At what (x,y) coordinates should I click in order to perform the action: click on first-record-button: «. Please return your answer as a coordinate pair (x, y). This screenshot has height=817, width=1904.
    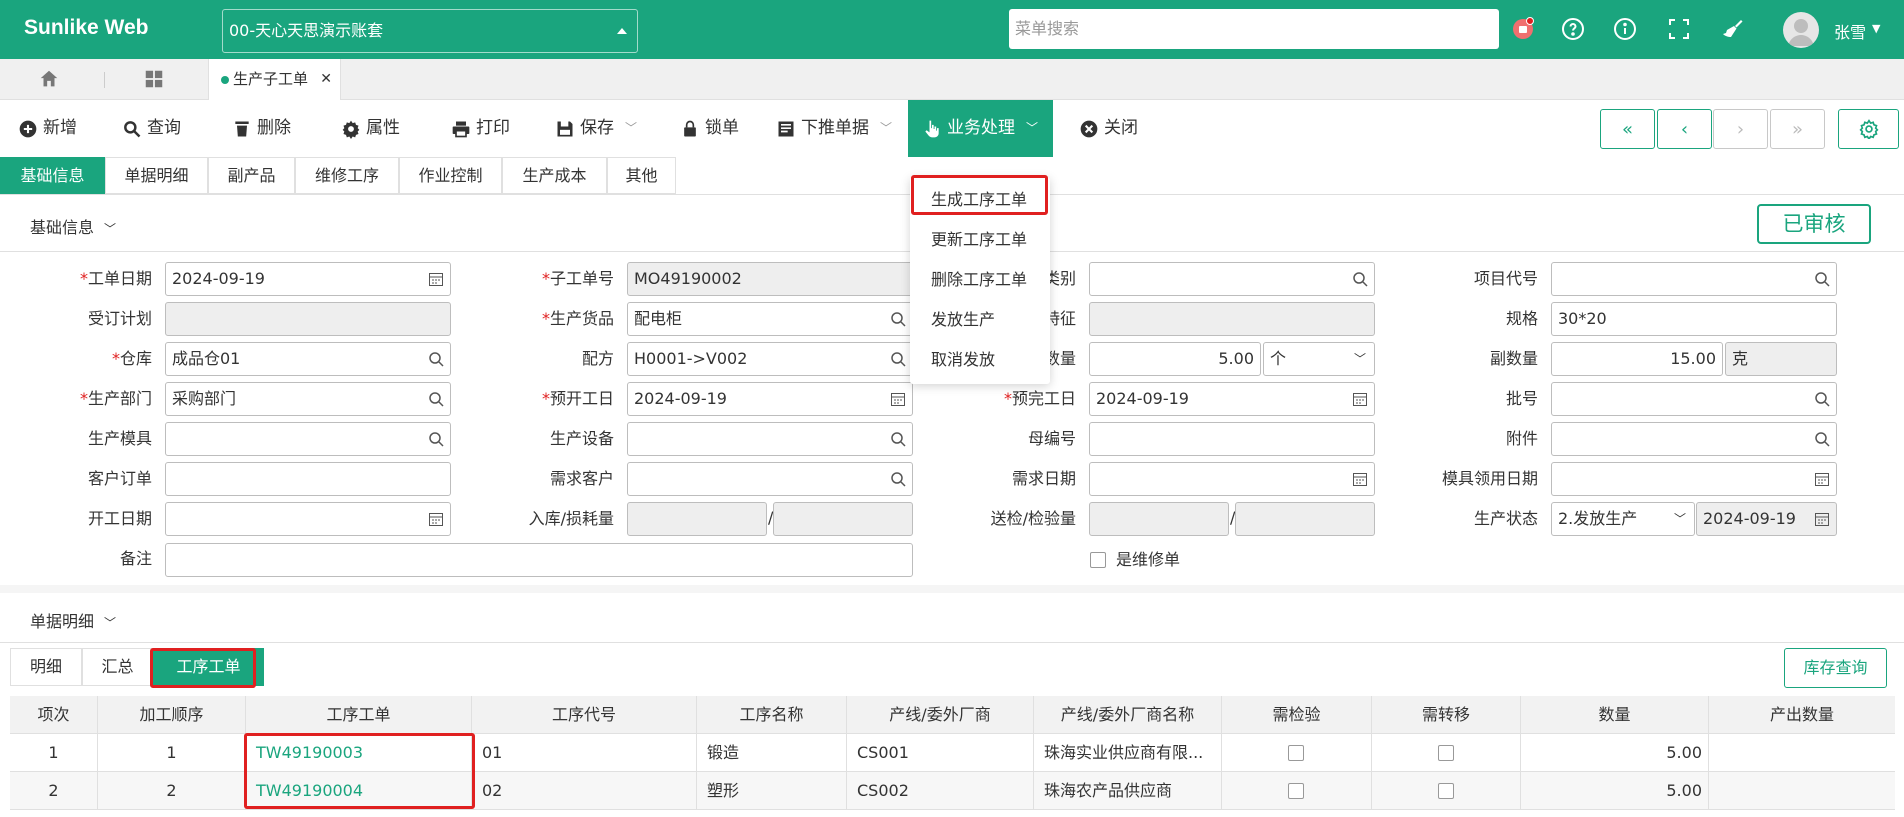
    Looking at the image, I should click on (1627, 129).